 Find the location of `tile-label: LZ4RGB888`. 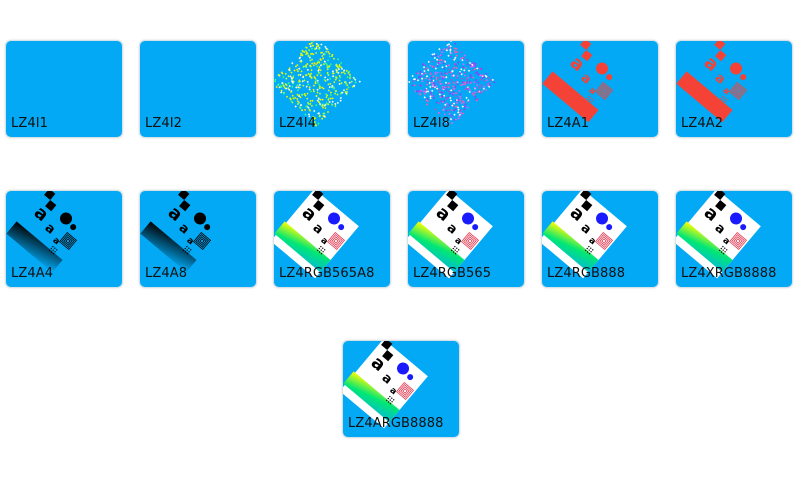

tile-label: LZ4RGB888 is located at coordinates (586, 273).